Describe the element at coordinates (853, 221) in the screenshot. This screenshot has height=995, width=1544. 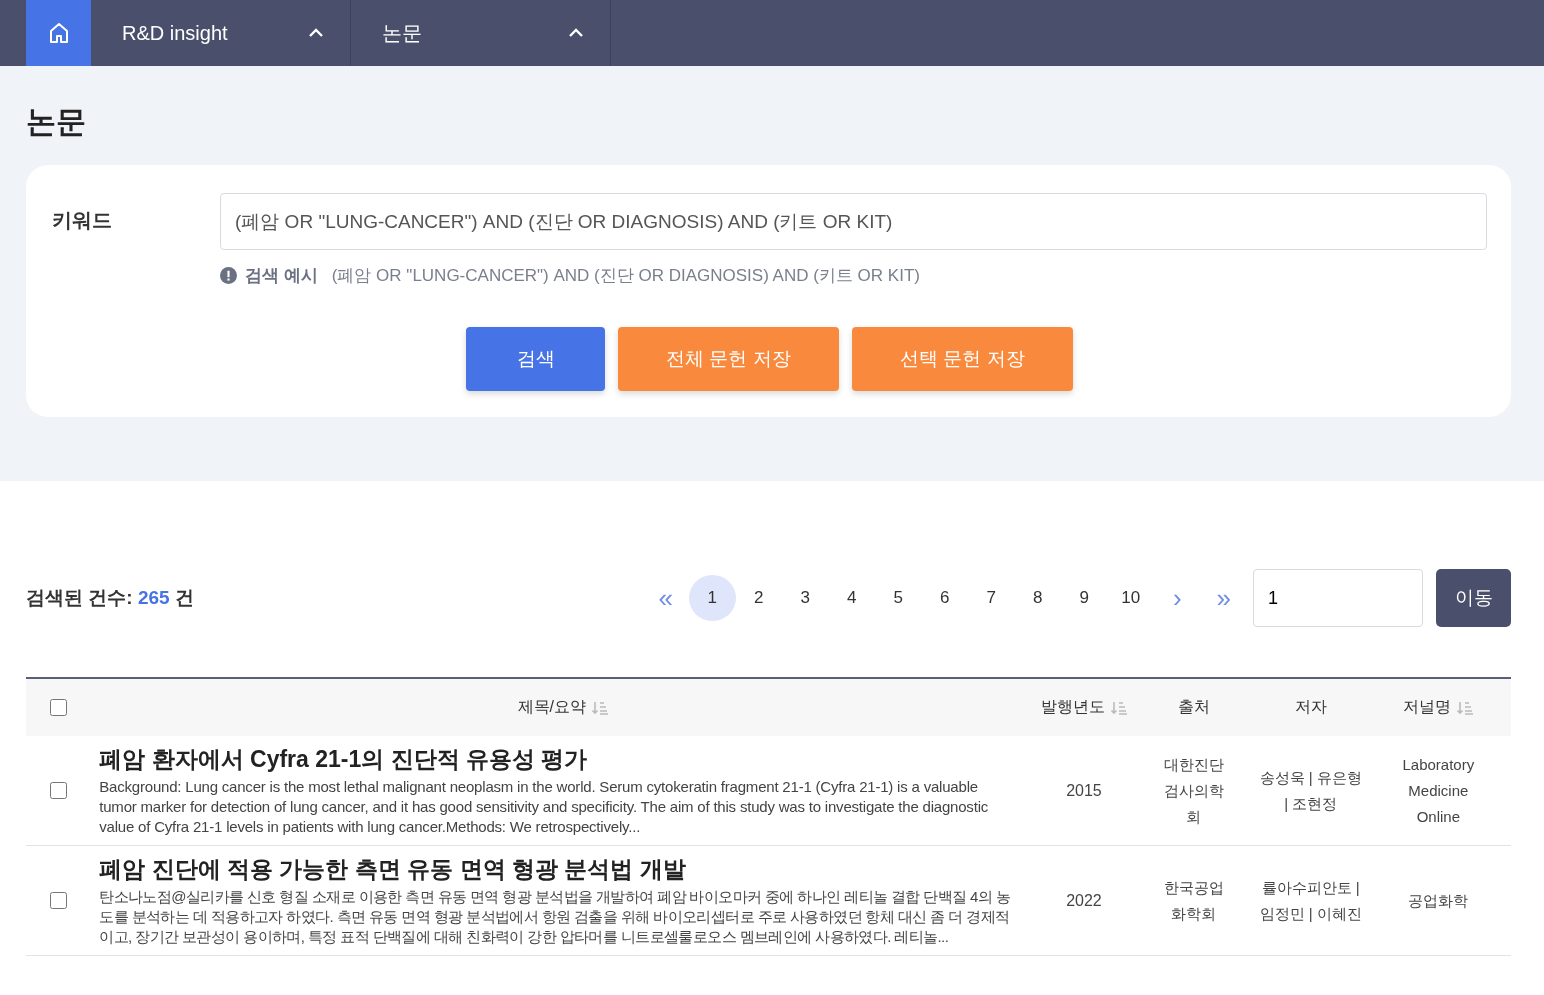
I see `keyword-input: (폐암 OR "LUNG-CANCER") AND (진단 OR DIAGNOSIS) AND (키트 OR KIT)` at that location.